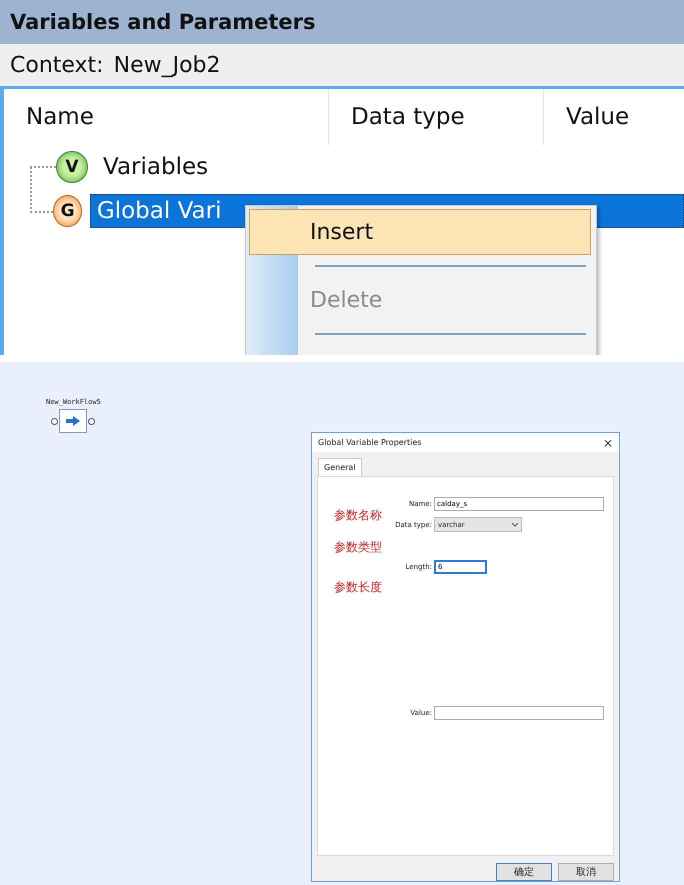 The image size is (684, 885). What do you see at coordinates (167, 65) in the screenshot?
I see `context-value: New_Job2` at bounding box center [167, 65].